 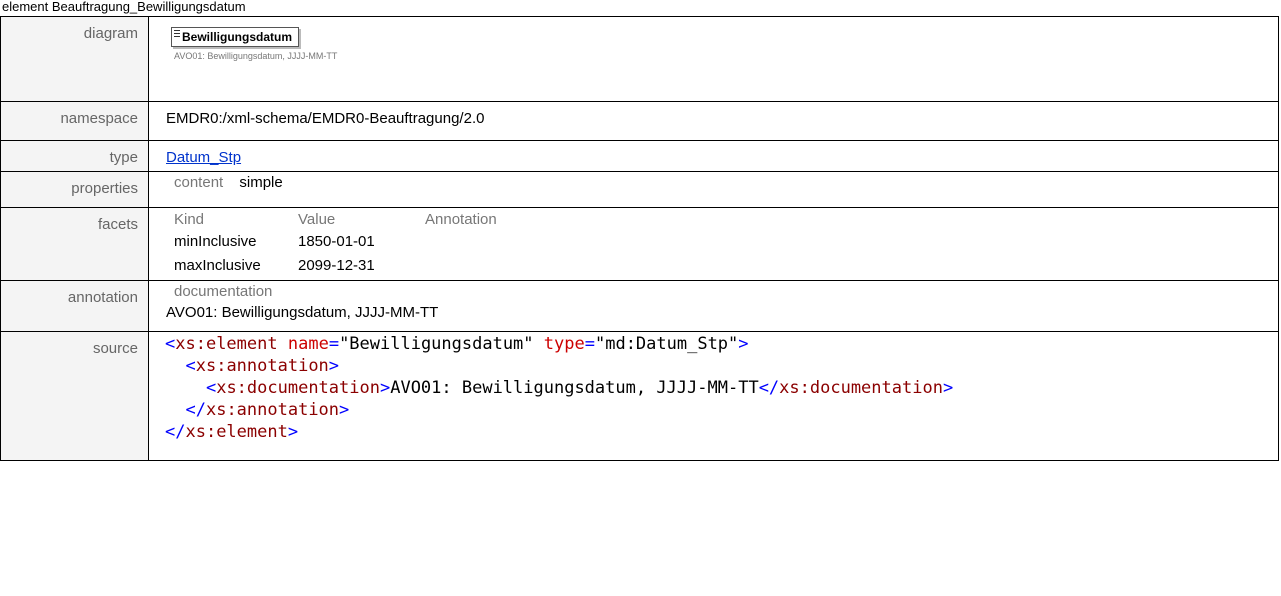 What do you see at coordinates (713, 189) in the screenshot?
I see `properties-cell: content simple` at bounding box center [713, 189].